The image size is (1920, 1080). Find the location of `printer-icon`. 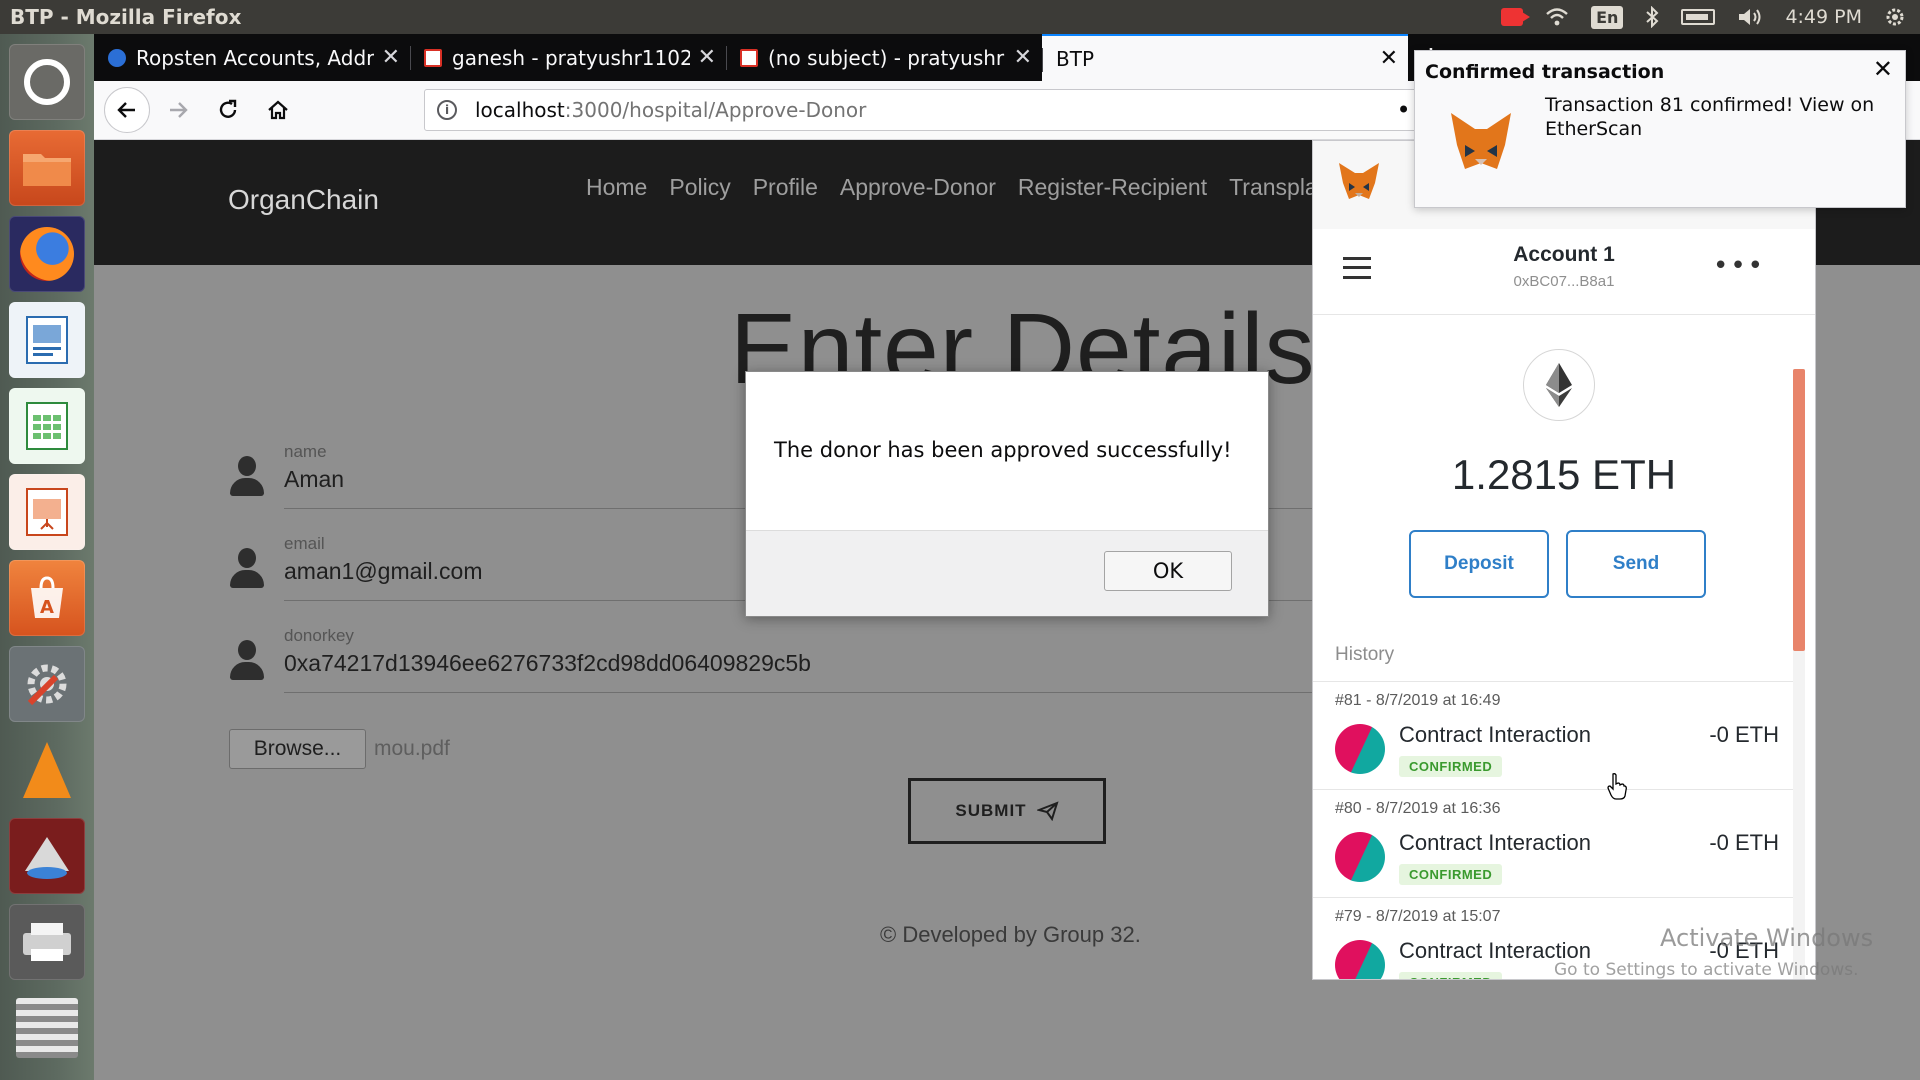

printer-icon is located at coordinates (47, 942).